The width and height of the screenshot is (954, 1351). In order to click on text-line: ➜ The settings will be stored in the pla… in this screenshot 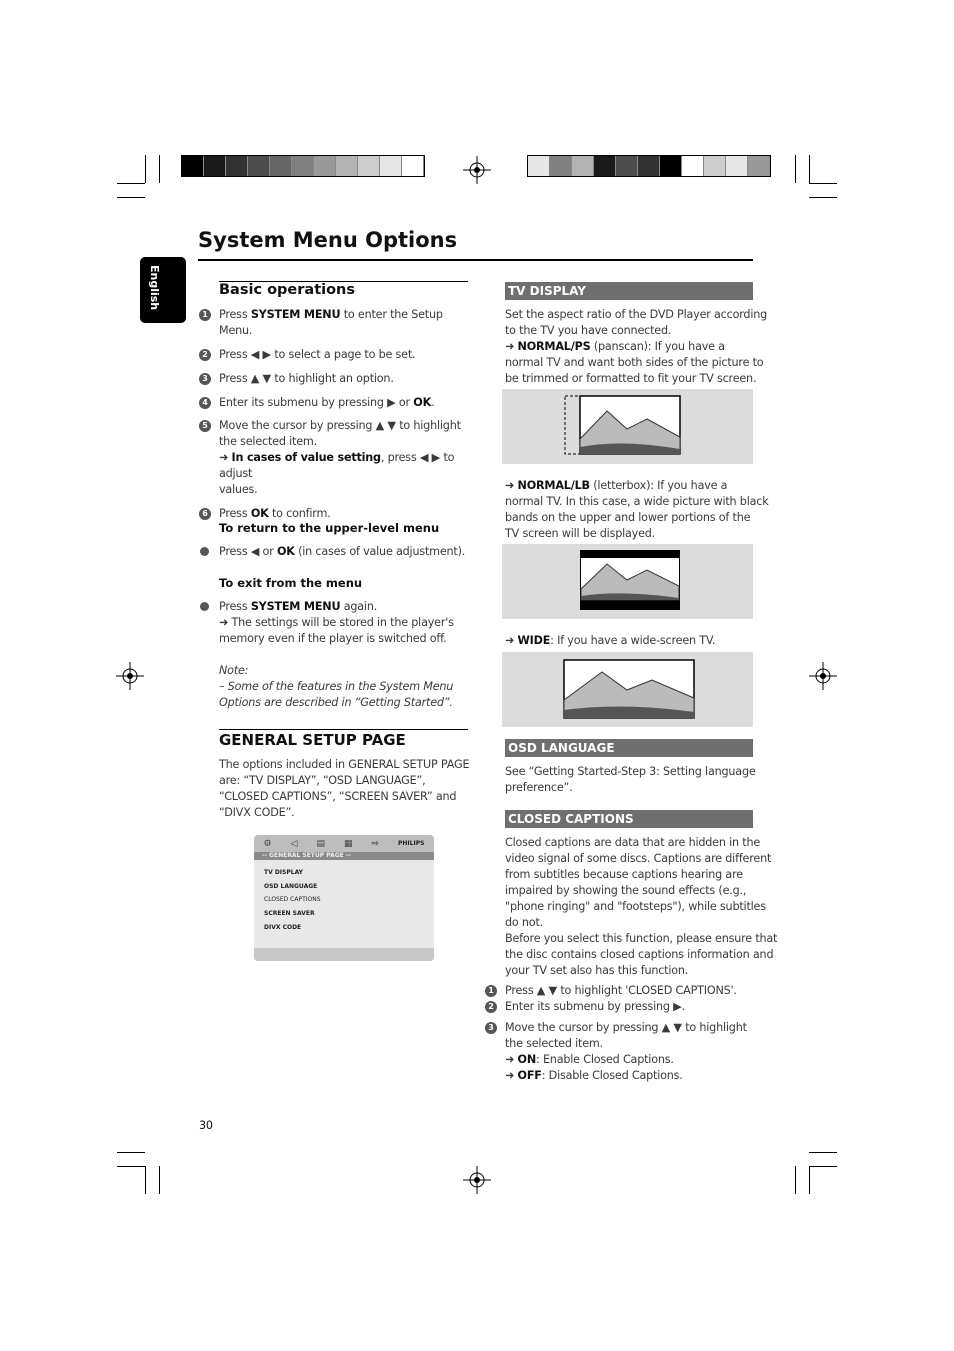, I will do `click(336, 623)`.